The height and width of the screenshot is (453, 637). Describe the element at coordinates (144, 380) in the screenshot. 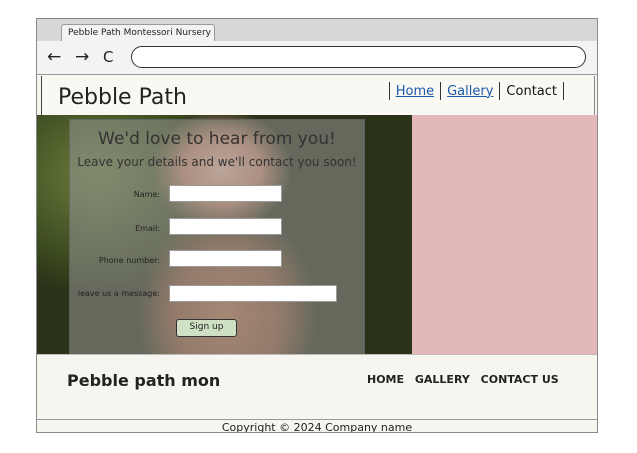

I see `footer-brand: Pebble path mon` at that location.